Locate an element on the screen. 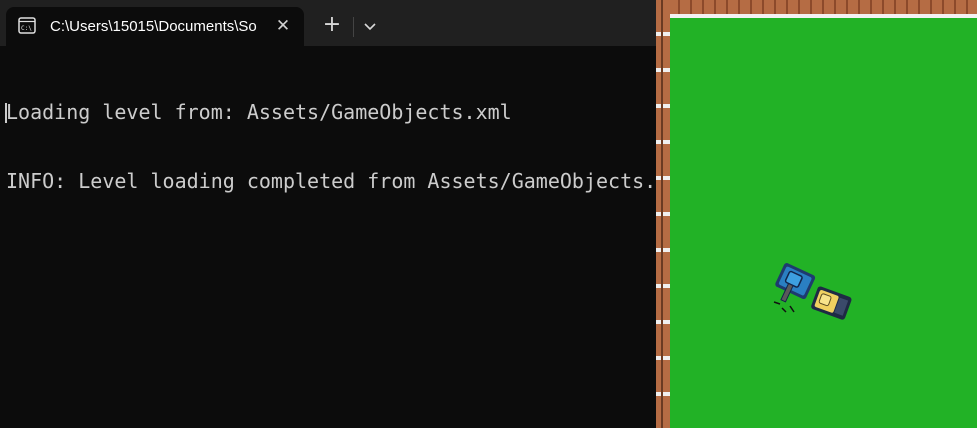  tab-title: C:\Users\15015\Documents\So is located at coordinates (153, 26).